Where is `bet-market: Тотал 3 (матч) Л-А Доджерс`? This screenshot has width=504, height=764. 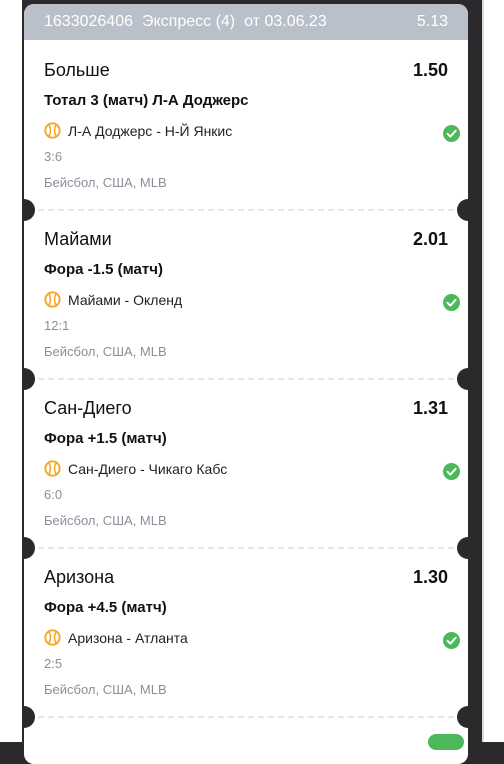
bet-market: Тотал 3 (матч) Л-А Доджерс is located at coordinates (146, 100).